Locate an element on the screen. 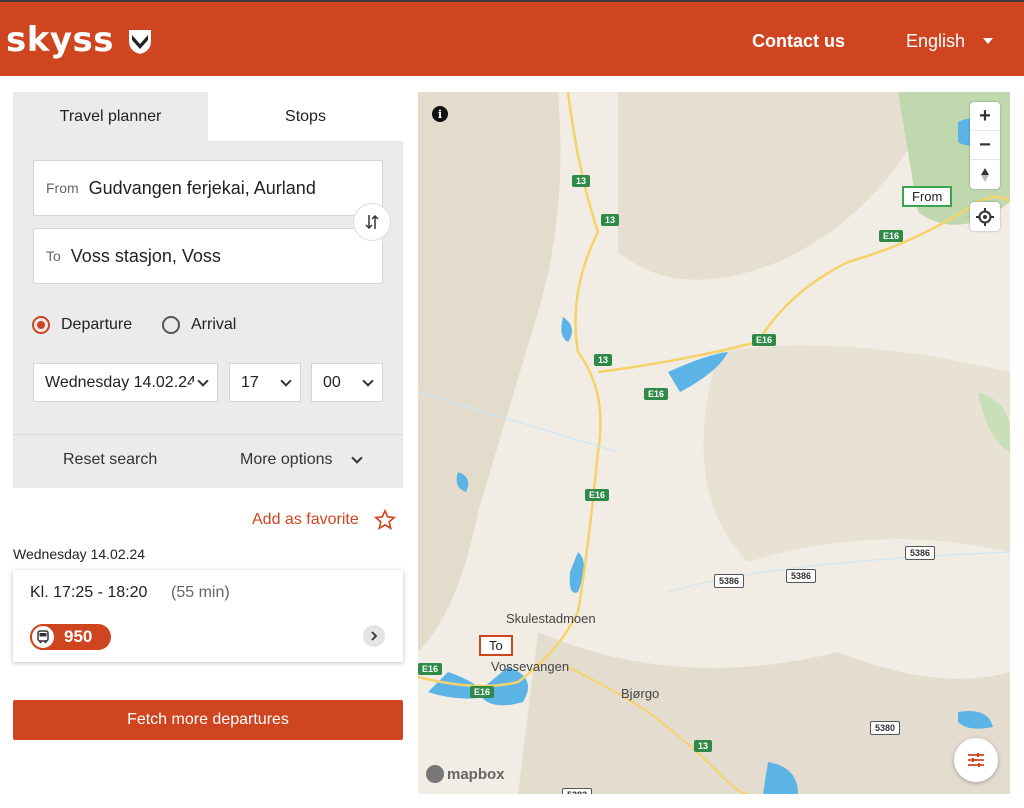 The height and width of the screenshot is (808, 1024). skyss-logo: skyss is located at coordinates (60, 40).